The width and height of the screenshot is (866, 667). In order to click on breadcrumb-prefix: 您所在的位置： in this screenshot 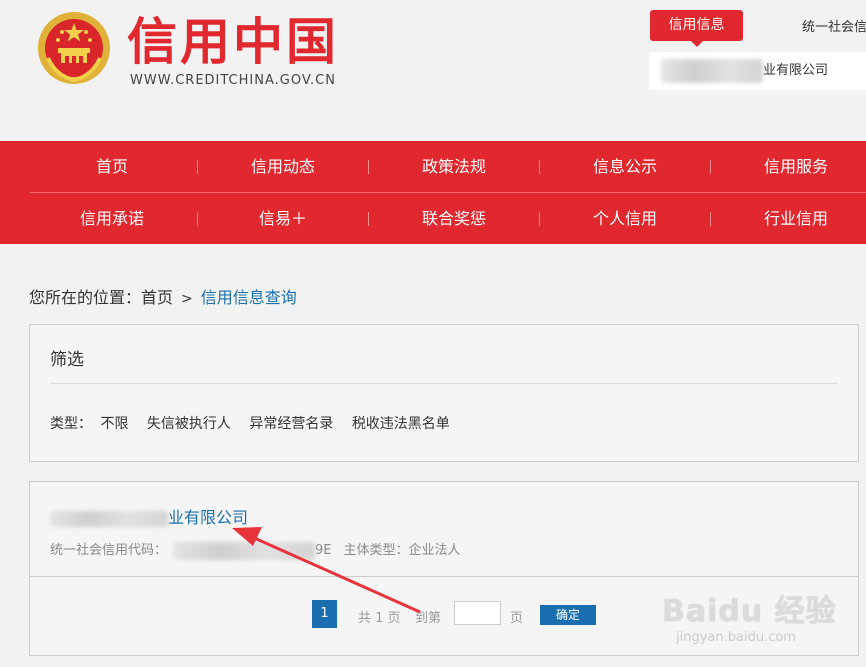, I will do `click(85, 297)`.